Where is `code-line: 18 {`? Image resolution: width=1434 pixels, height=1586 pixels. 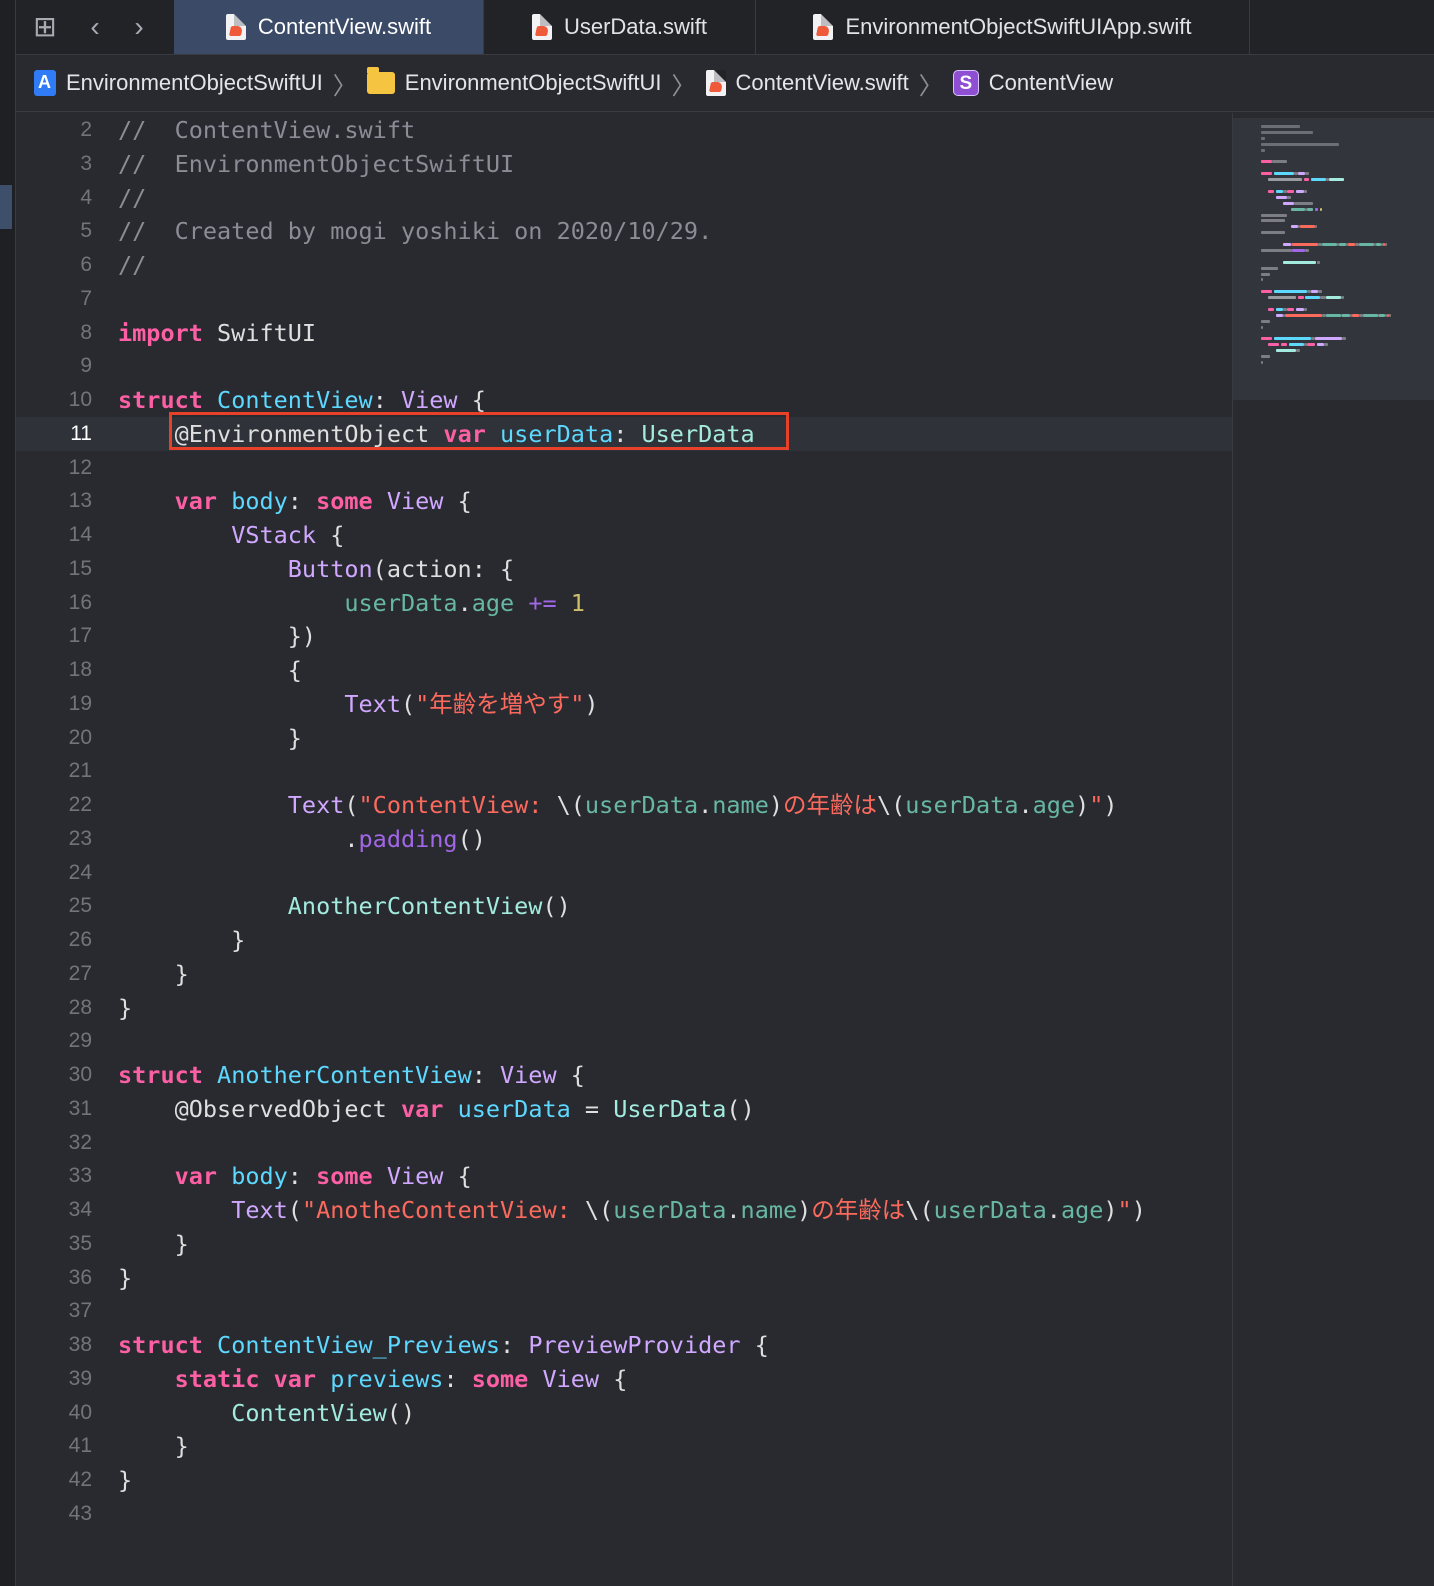 code-line: 18 { is located at coordinates (624, 670).